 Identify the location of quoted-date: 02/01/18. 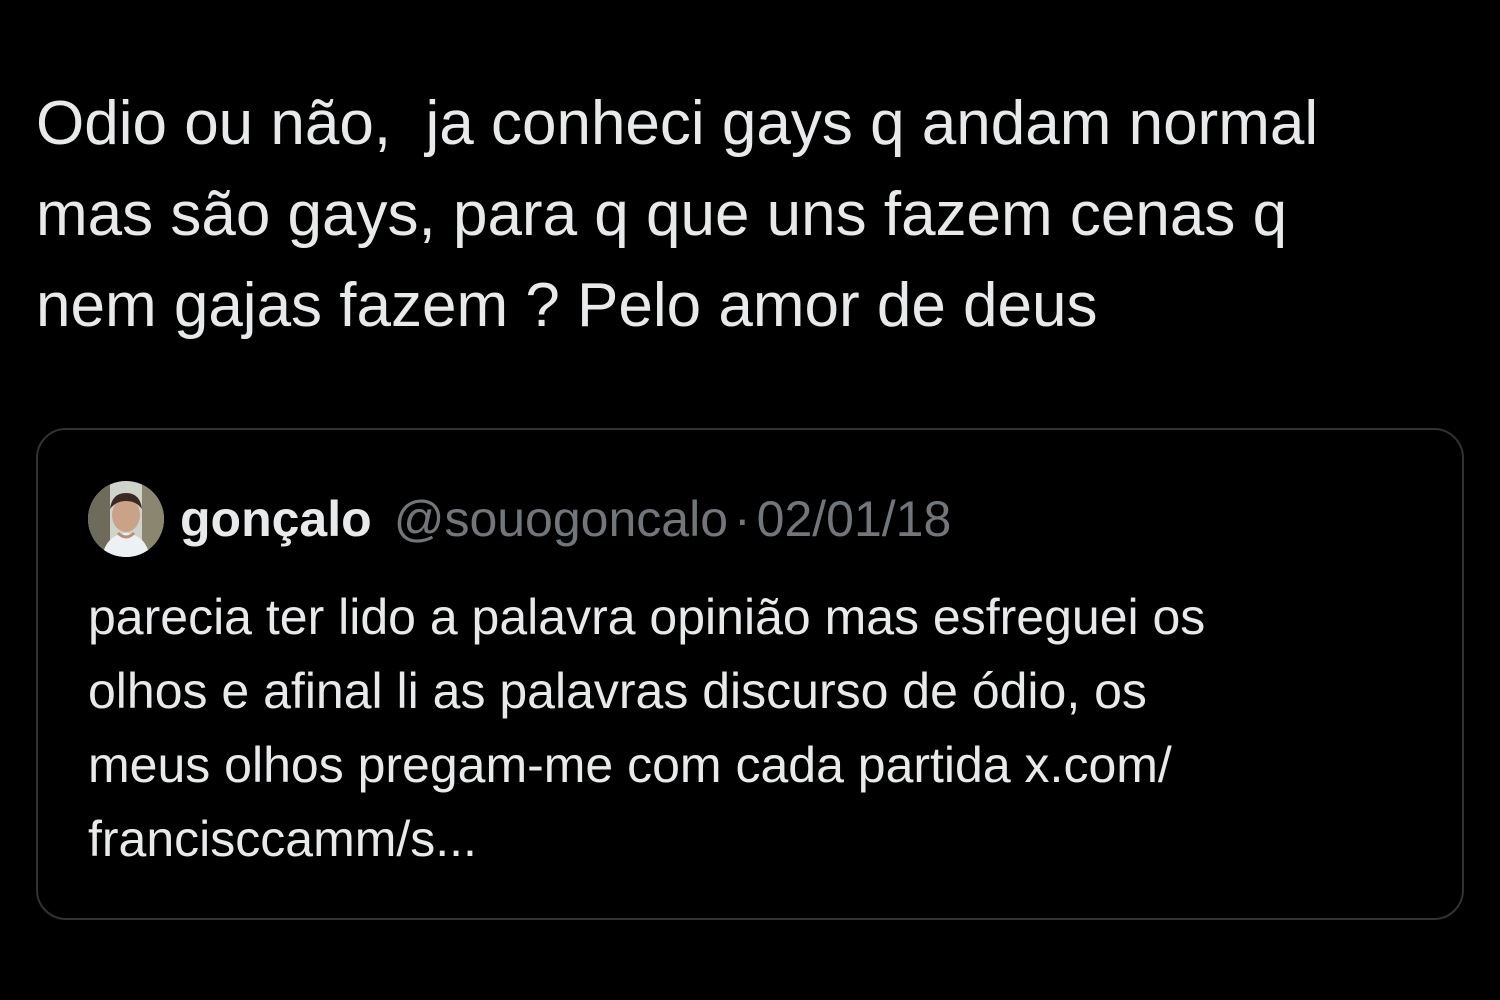
(854, 519).